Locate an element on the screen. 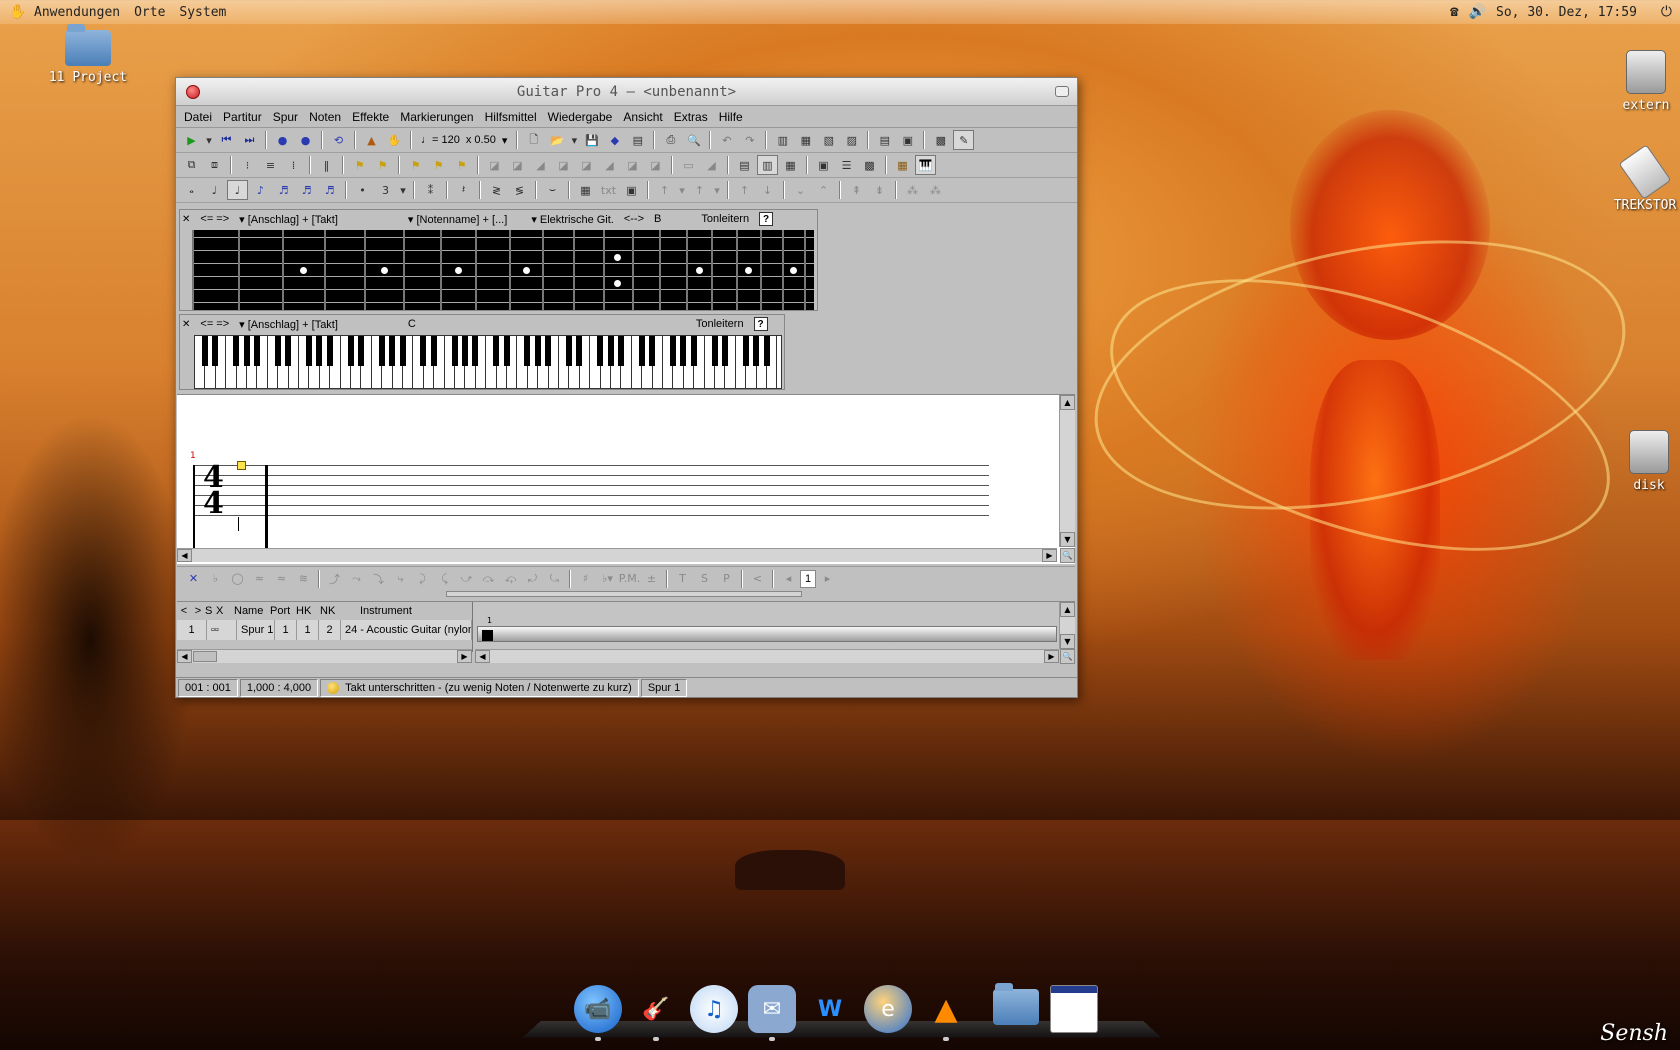 The width and height of the screenshot is (1680, 1050). redo-icon: ↷ is located at coordinates (749, 140).